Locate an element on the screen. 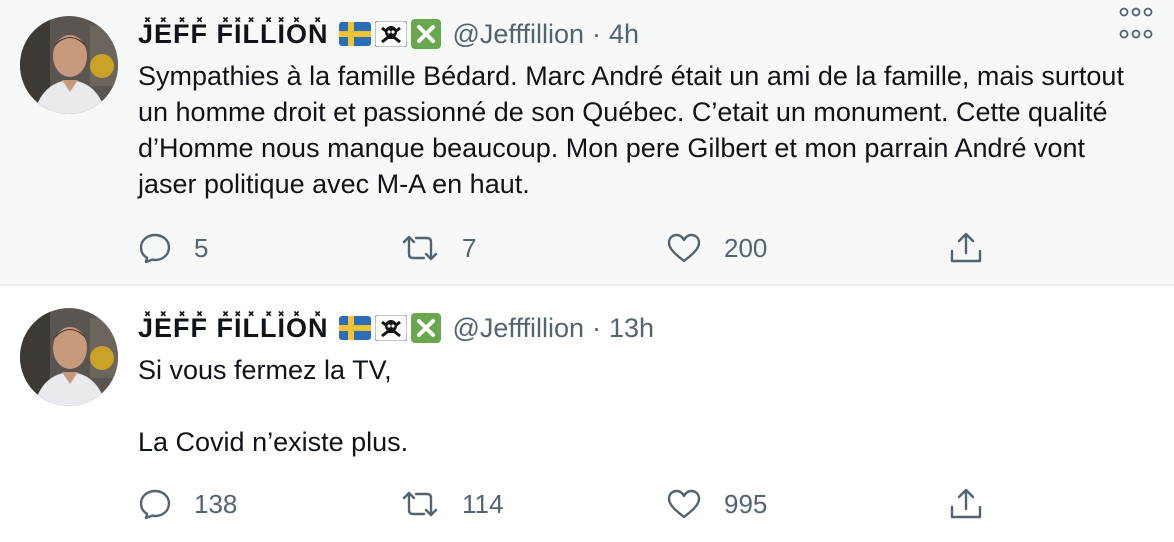 The image size is (1174, 542). reply-button: 138 is located at coordinates (187, 504).